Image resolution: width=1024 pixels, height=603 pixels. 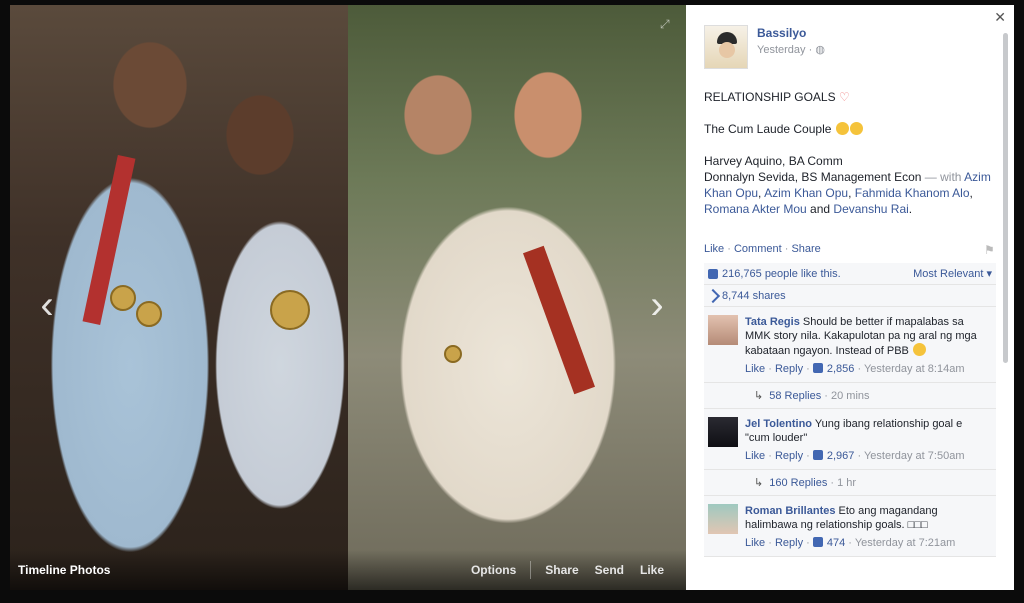 I want to click on replies-time: 20 mins, so click(x=850, y=396).